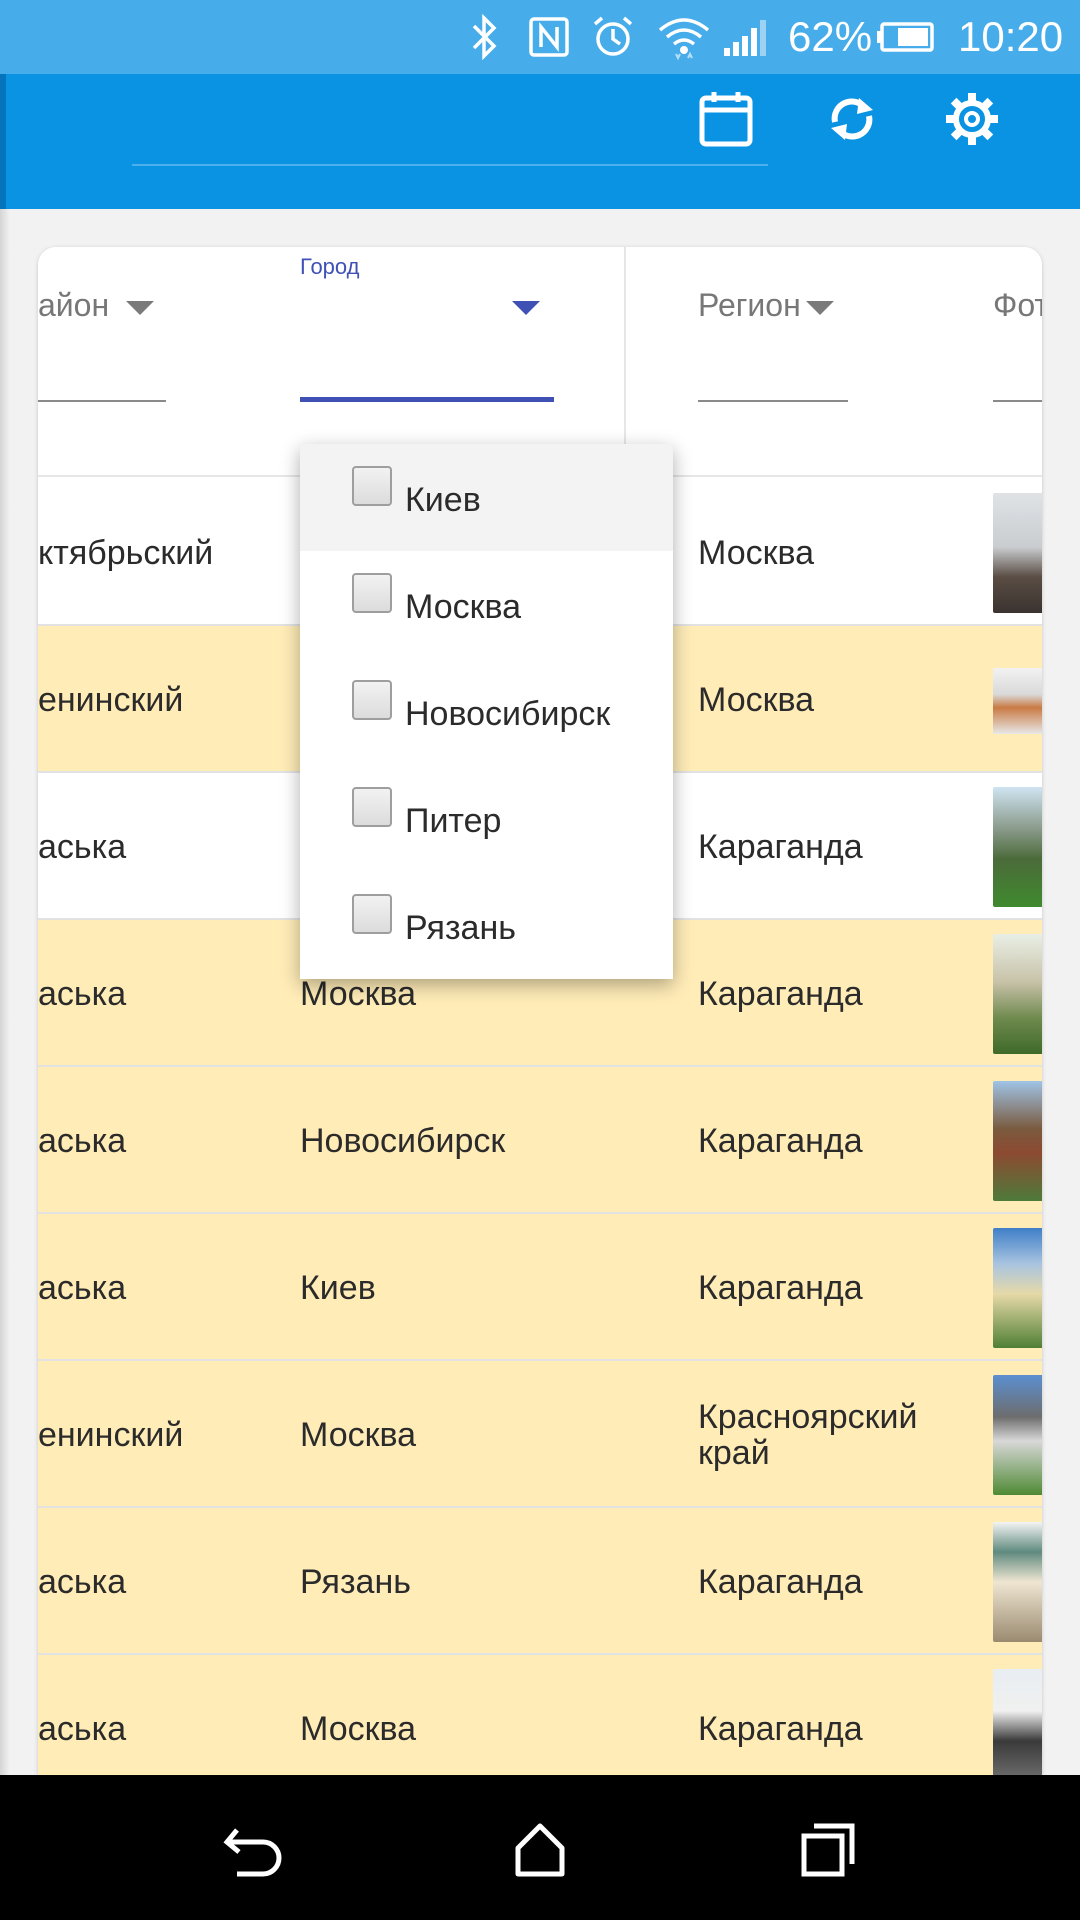  I want to click on district-filter-underline, so click(102, 401).